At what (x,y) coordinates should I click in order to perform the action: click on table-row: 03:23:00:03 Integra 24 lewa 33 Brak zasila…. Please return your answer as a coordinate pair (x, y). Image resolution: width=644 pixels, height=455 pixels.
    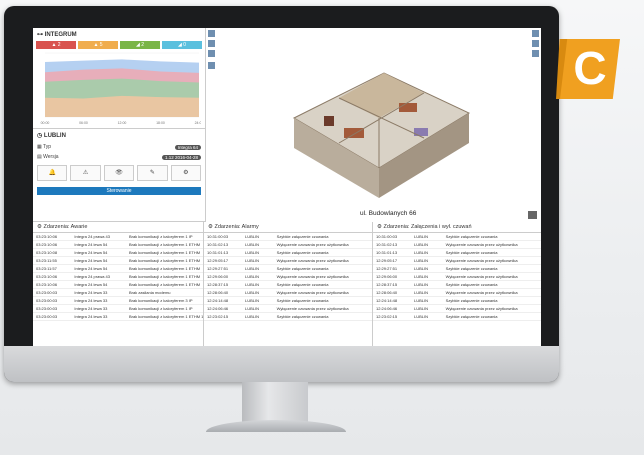
    Looking at the image, I should click on (118, 293).